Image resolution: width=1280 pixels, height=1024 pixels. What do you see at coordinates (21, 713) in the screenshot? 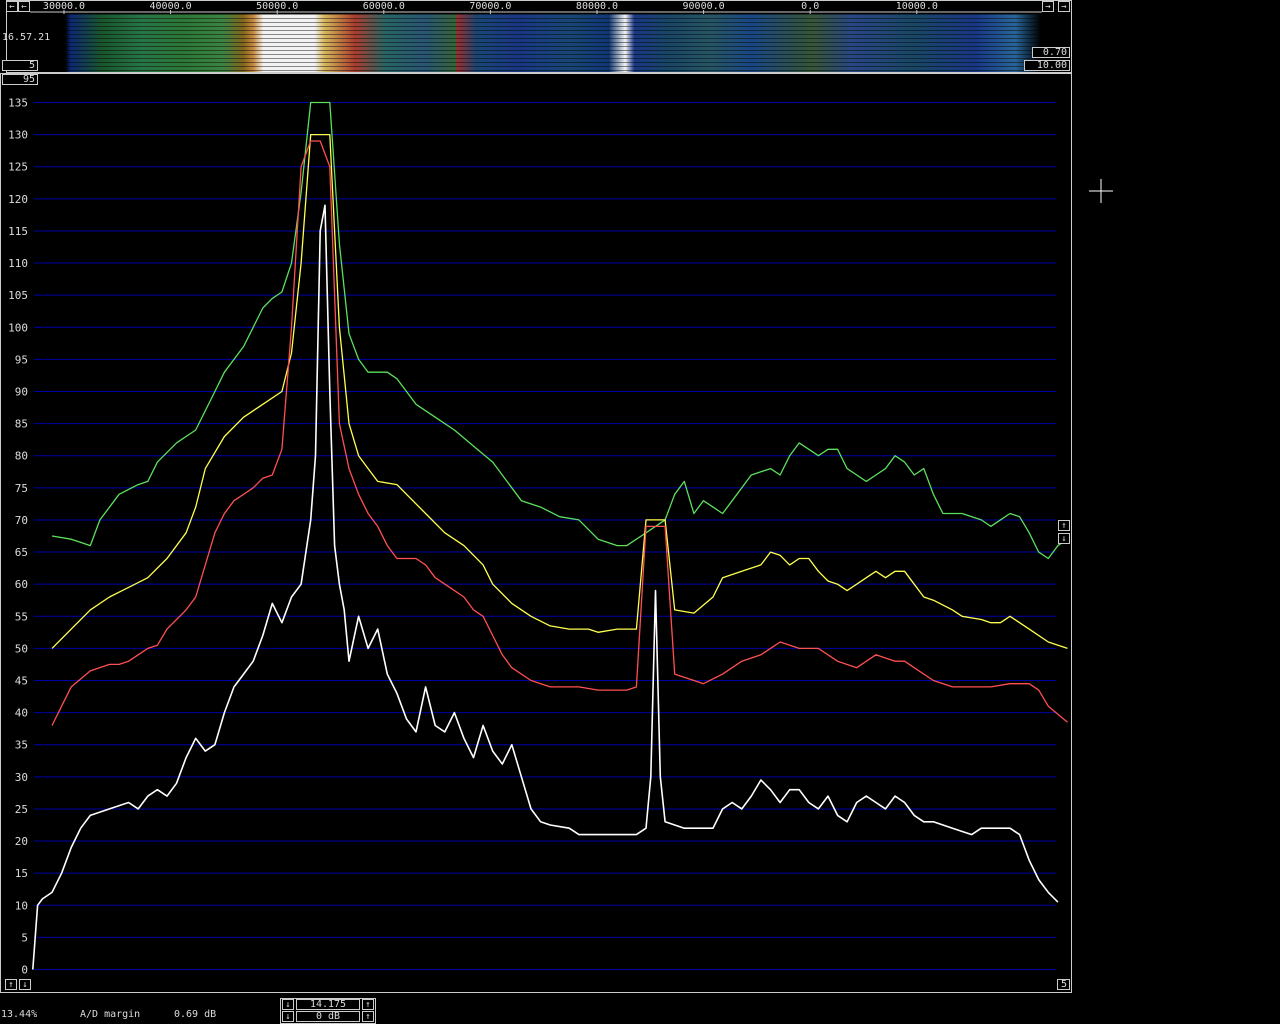
I see `y-tick-label: 40` at bounding box center [21, 713].